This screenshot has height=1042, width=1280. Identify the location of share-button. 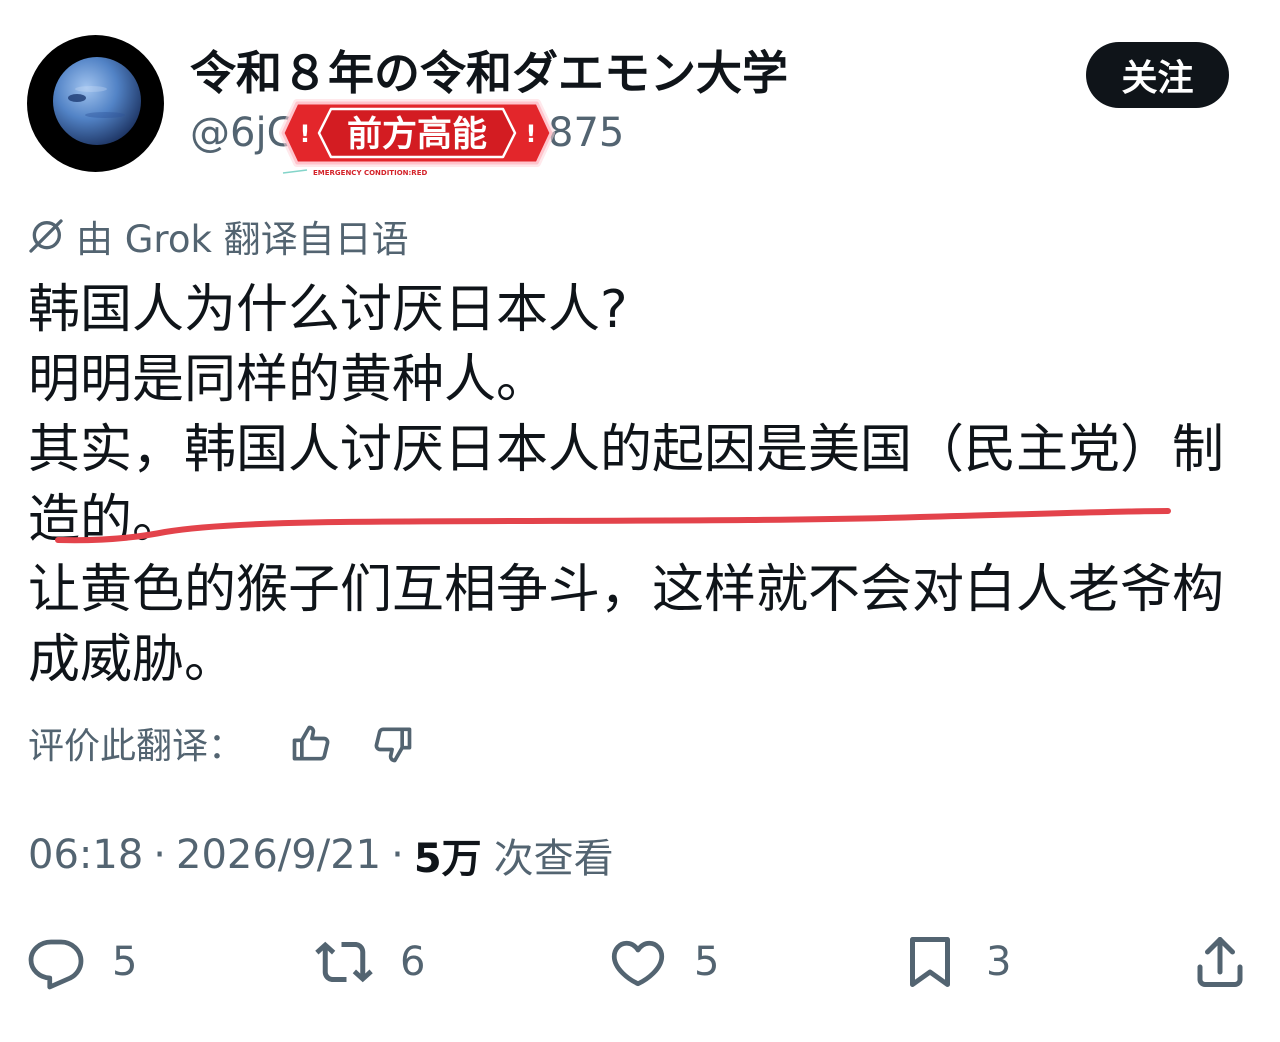
(1220, 962).